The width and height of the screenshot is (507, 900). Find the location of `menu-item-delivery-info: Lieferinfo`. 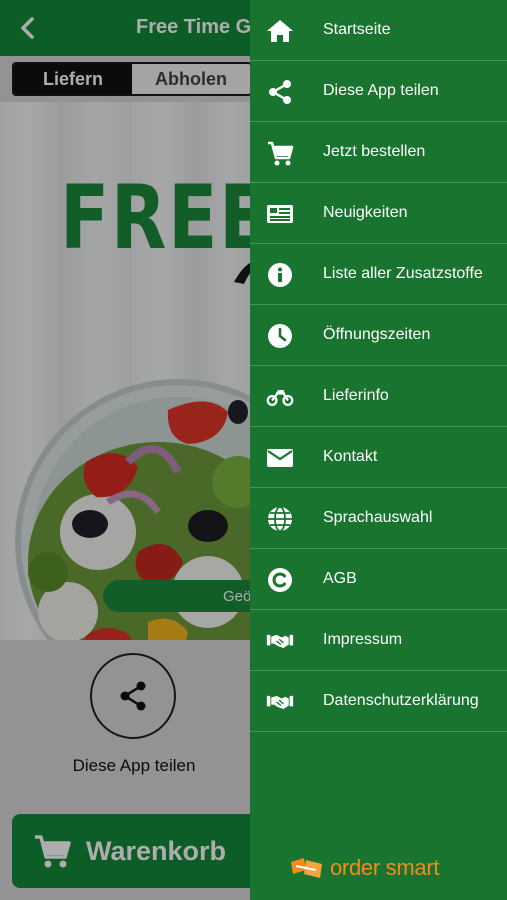

menu-item-delivery-info: Lieferinfo is located at coordinates (378, 396).